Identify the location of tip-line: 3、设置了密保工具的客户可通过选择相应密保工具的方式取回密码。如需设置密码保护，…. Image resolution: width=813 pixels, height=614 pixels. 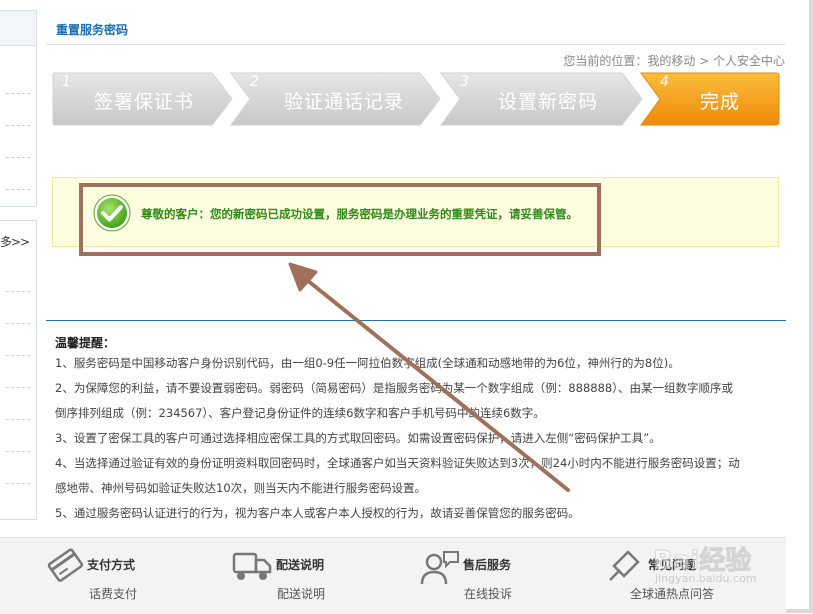
(358, 438).